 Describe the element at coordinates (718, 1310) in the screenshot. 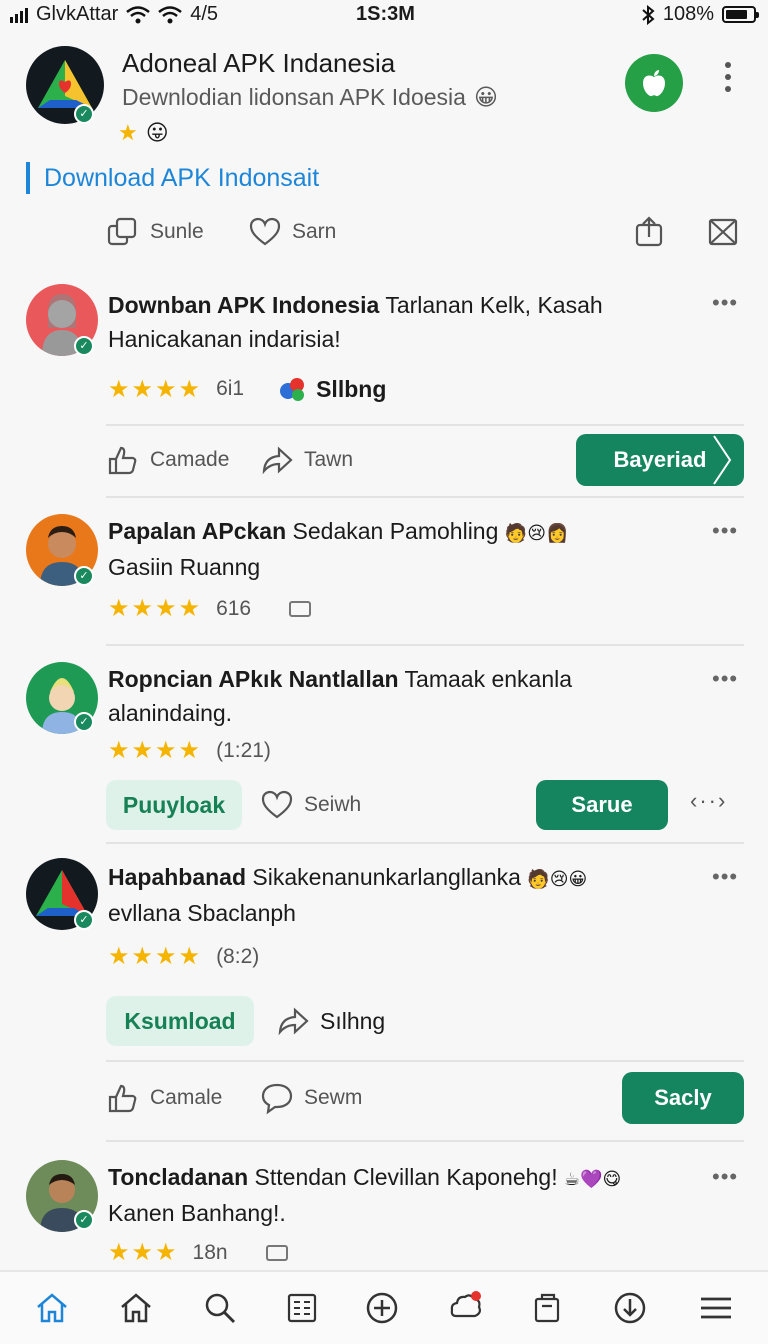

I see `nav-menu-icon` at that location.